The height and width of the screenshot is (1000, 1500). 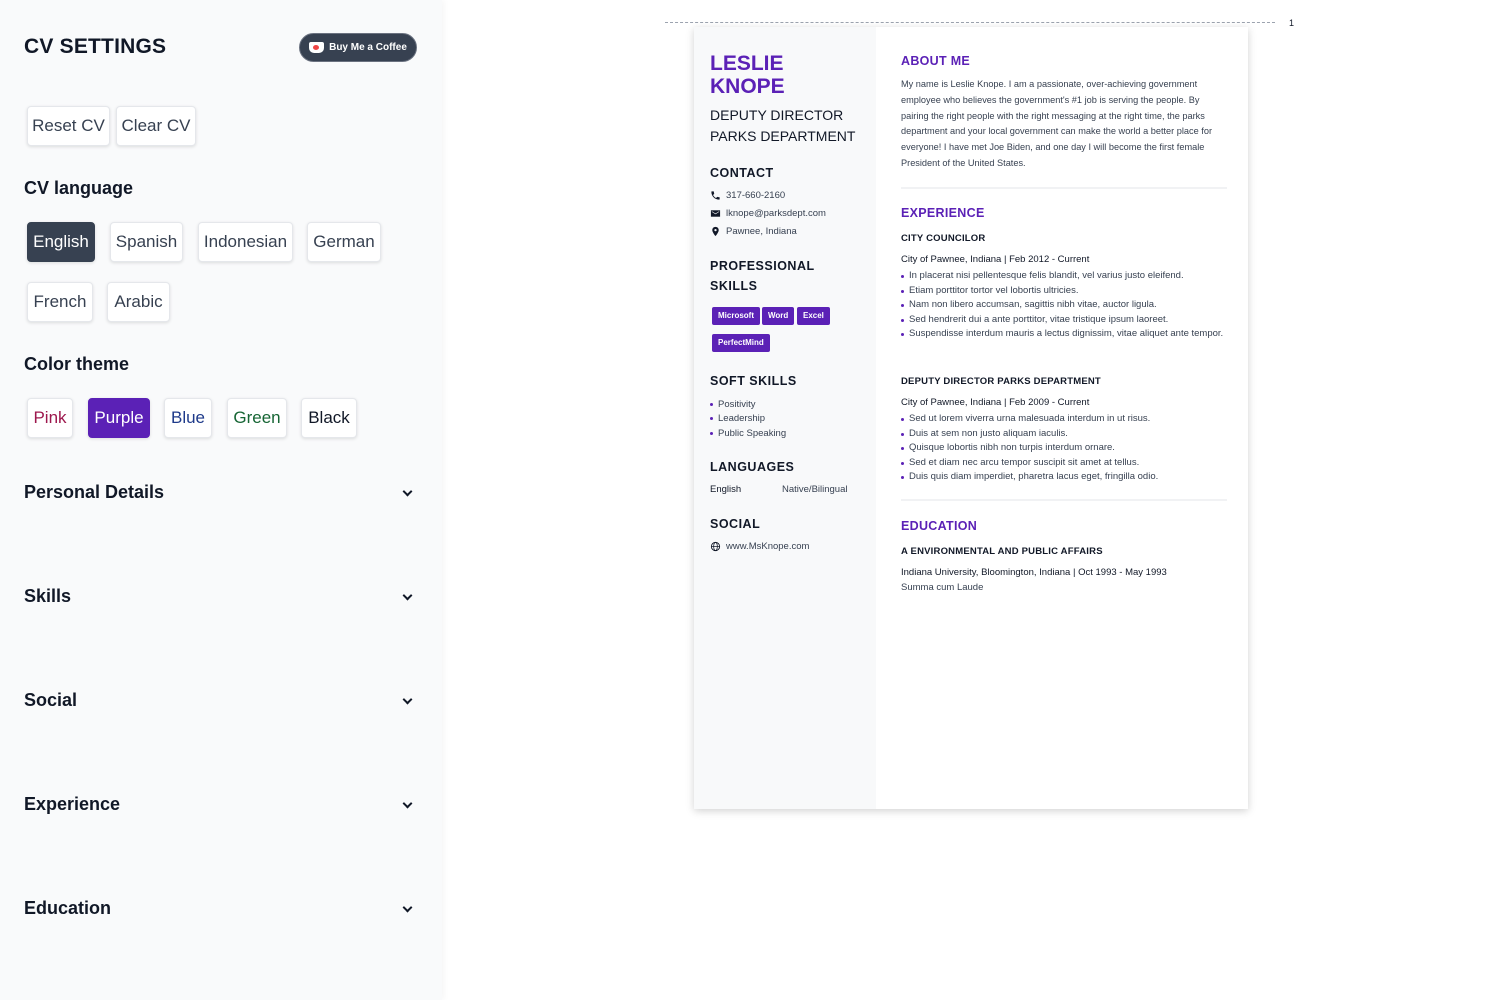 I want to click on sidebar-title: CV SETTINGS, so click(x=95, y=46).